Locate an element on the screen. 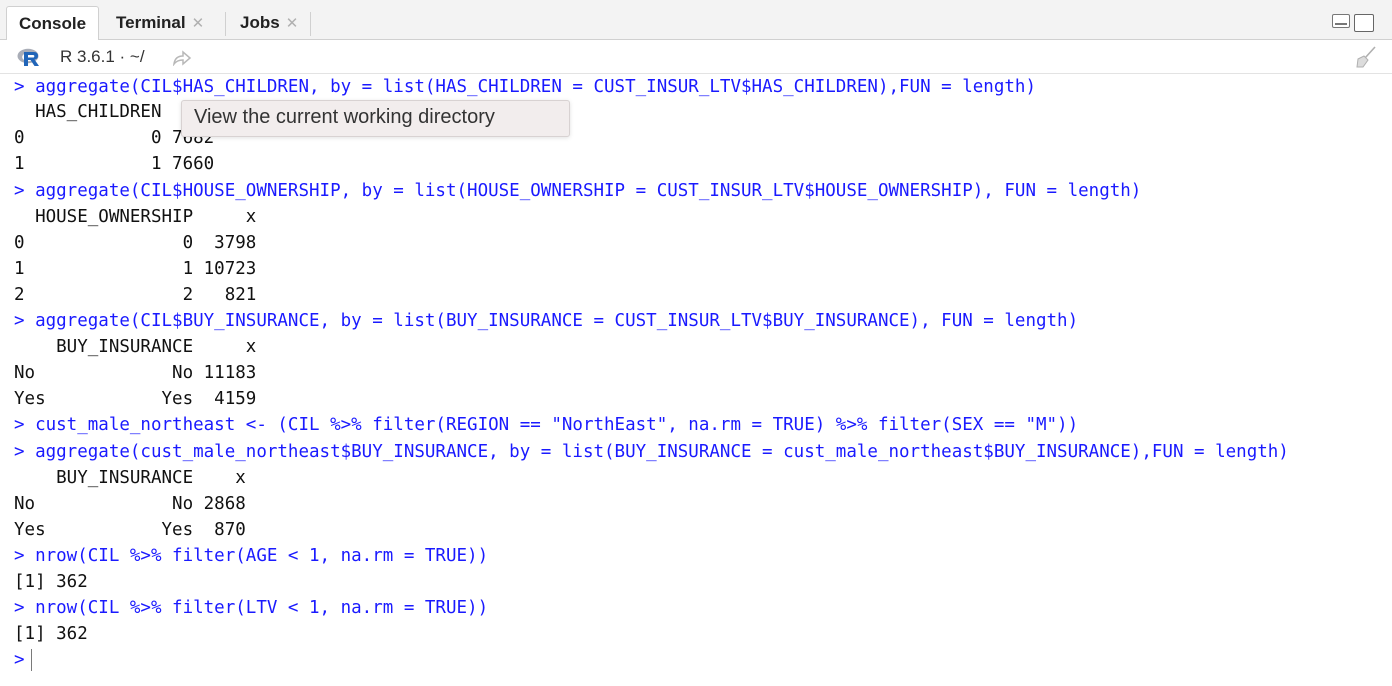  tab-terminal: Terminal ✕ is located at coordinates (160, 23).